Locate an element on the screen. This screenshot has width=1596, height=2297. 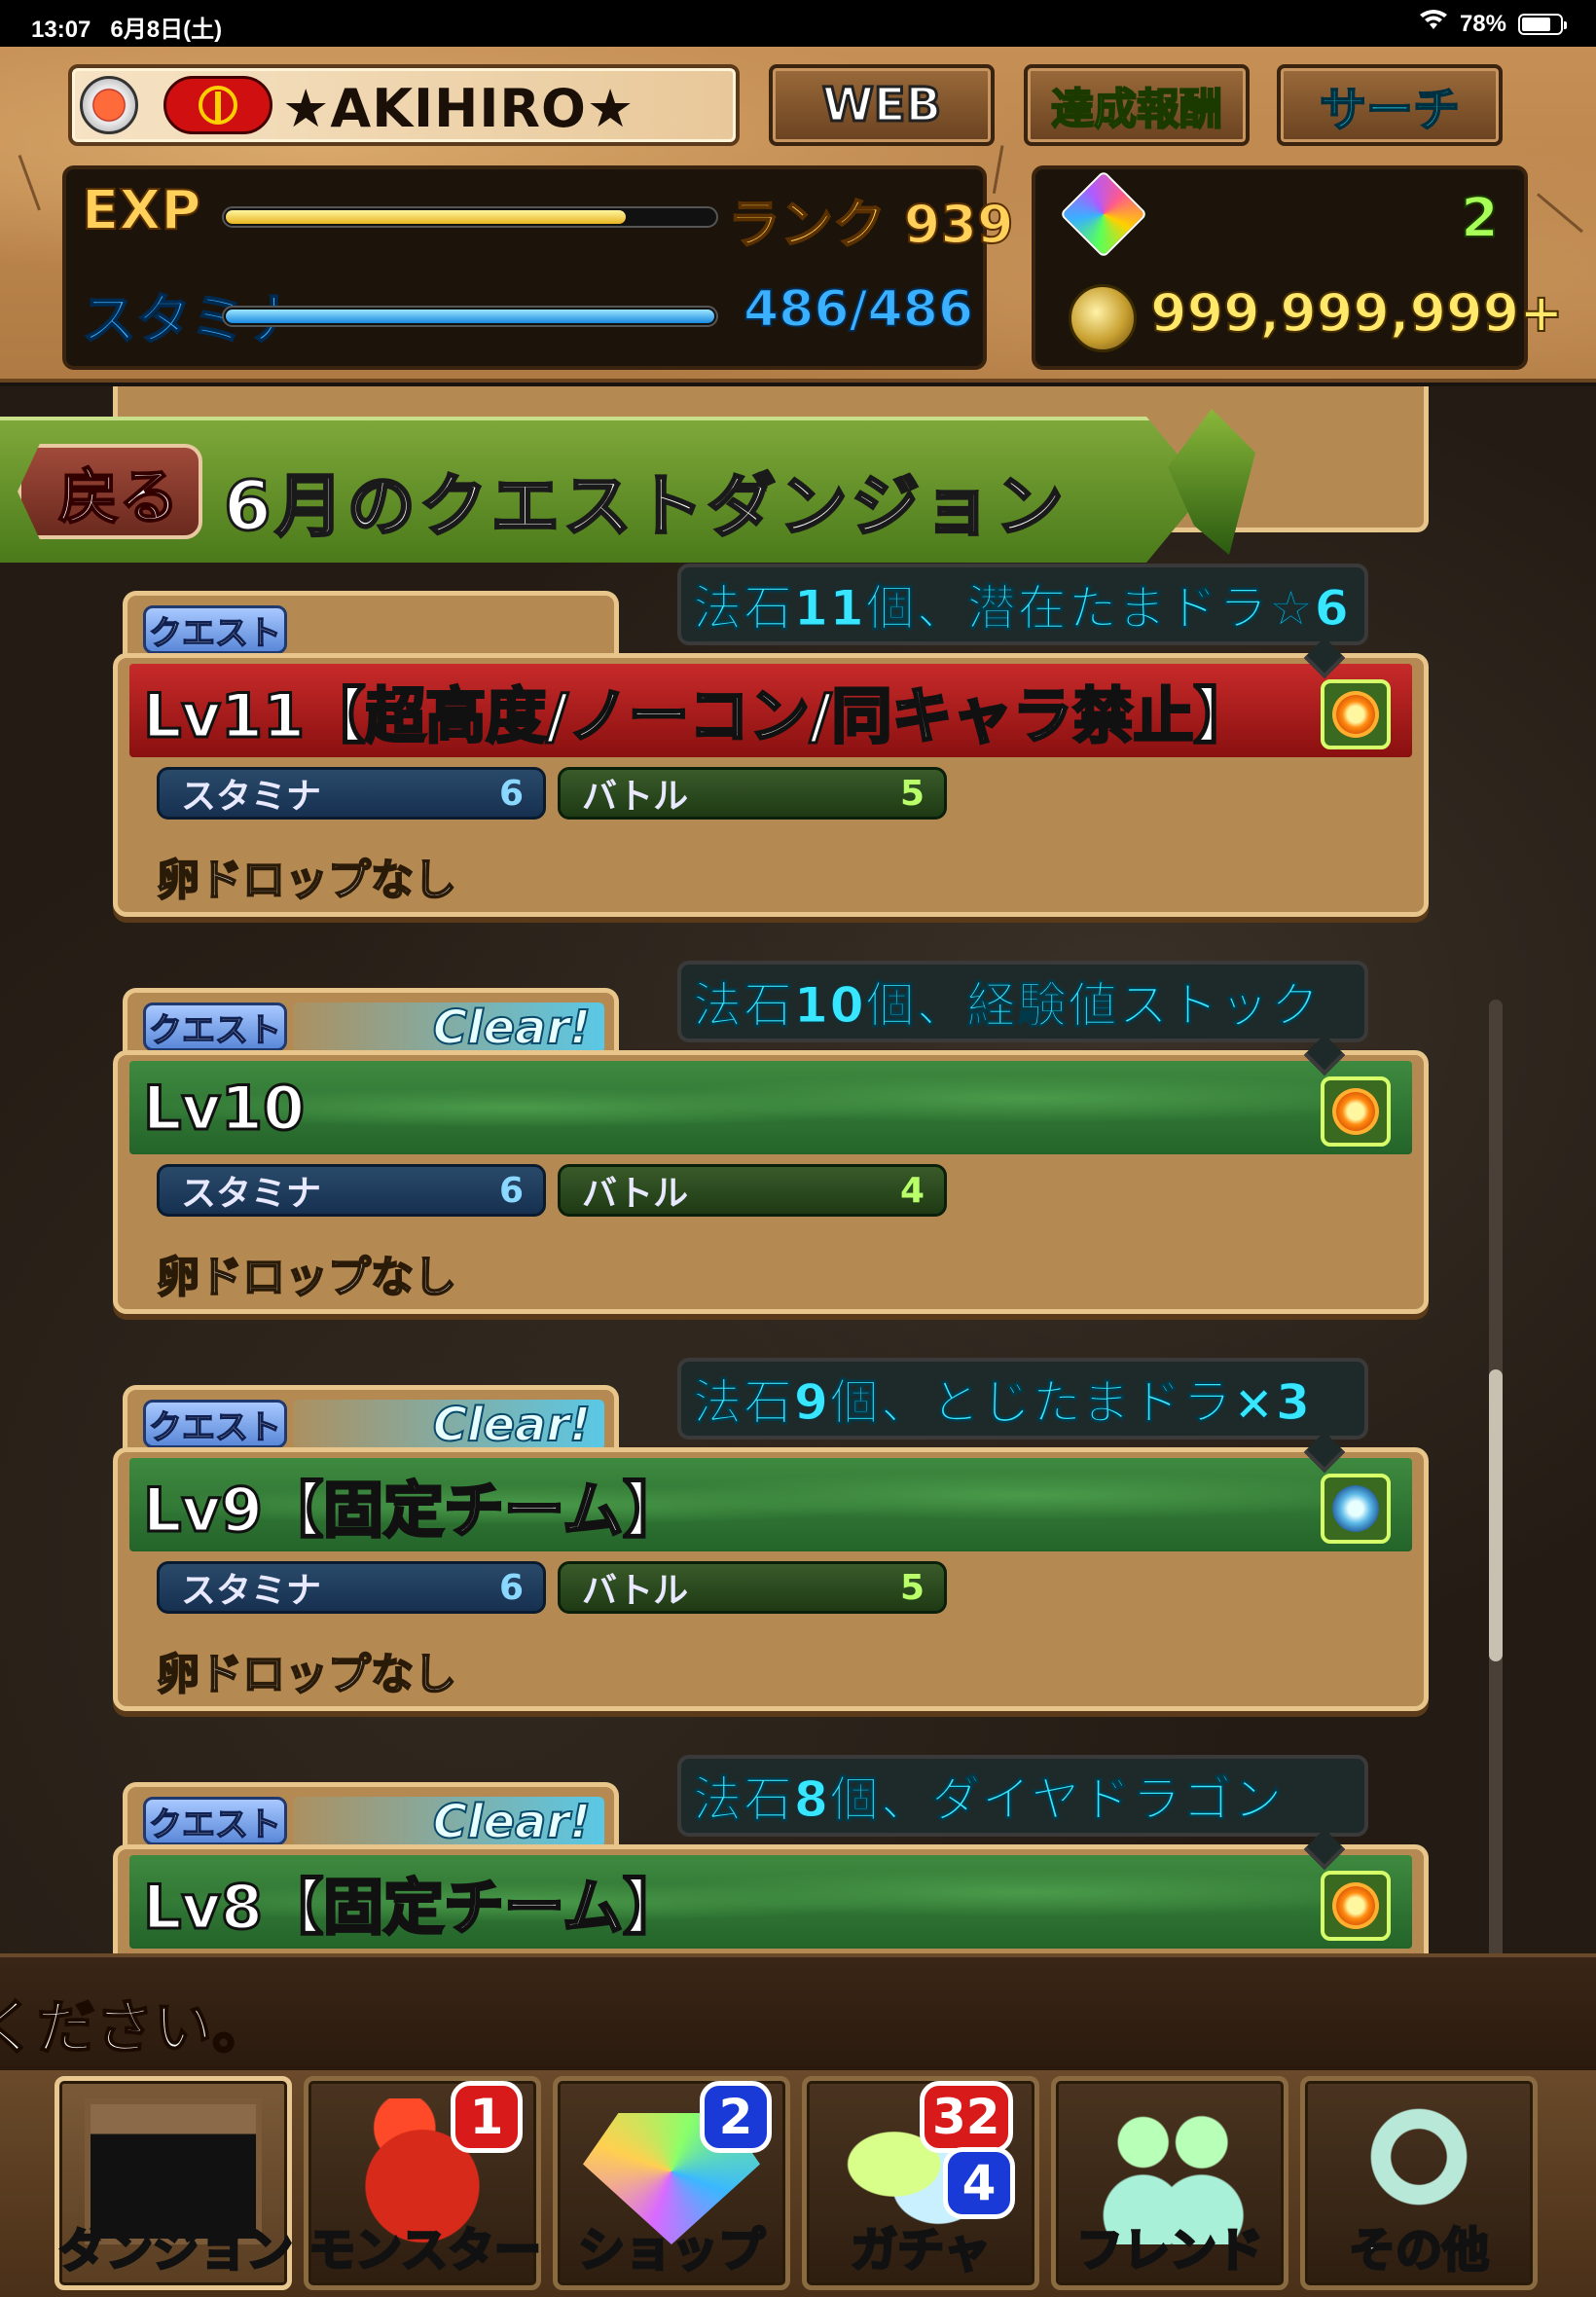
message-strip: ください。 is located at coordinates (798, 2011).